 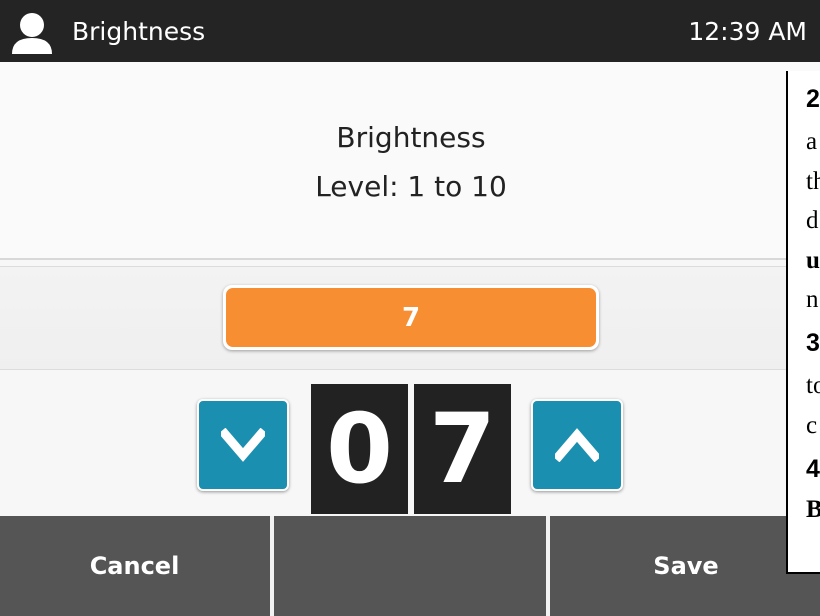 What do you see at coordinates (812, 299) in the screenshot?
I see `instruction-line: n` at bounding box center [812, 299].